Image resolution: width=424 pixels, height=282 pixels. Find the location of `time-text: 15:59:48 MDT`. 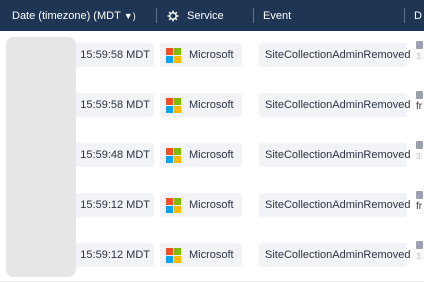

time-text: 15:59:48 MDT is located at coordinates (115, 155).